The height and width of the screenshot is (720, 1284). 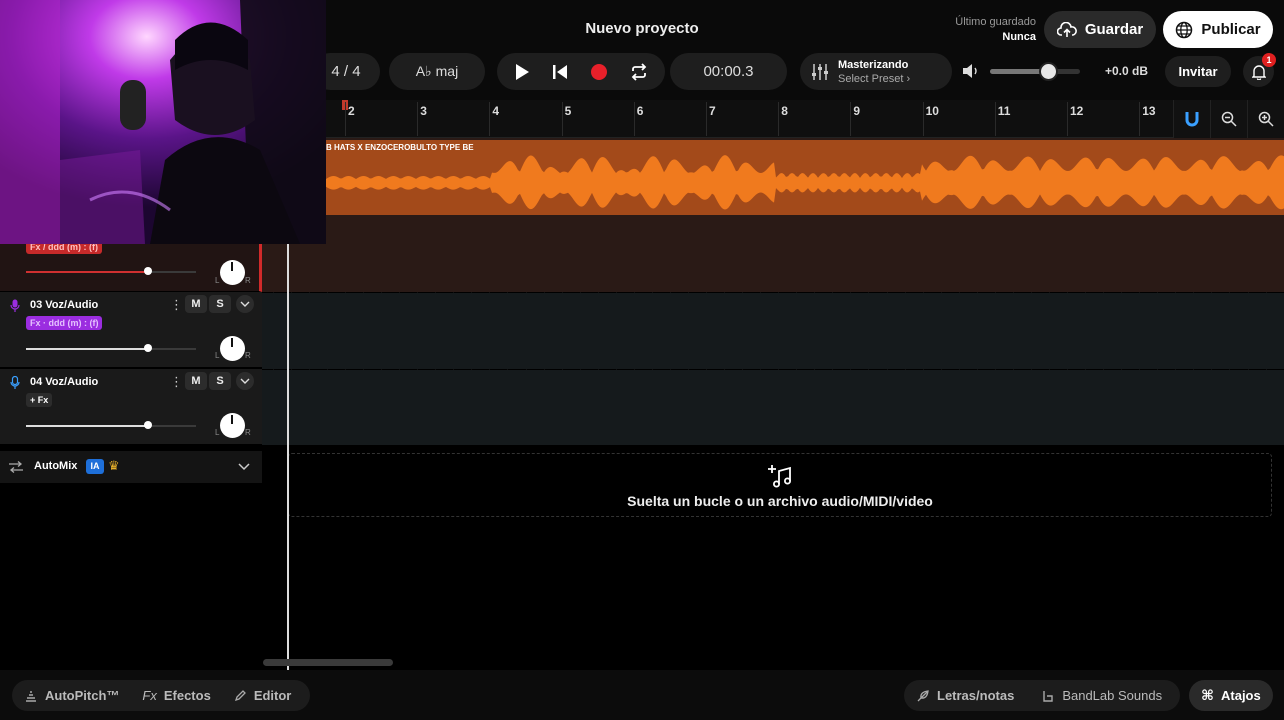 What do you see at coordinates (111, 348) in the screenshot?
I see `track-2-volume-slider` at bounding box center [111, 348].